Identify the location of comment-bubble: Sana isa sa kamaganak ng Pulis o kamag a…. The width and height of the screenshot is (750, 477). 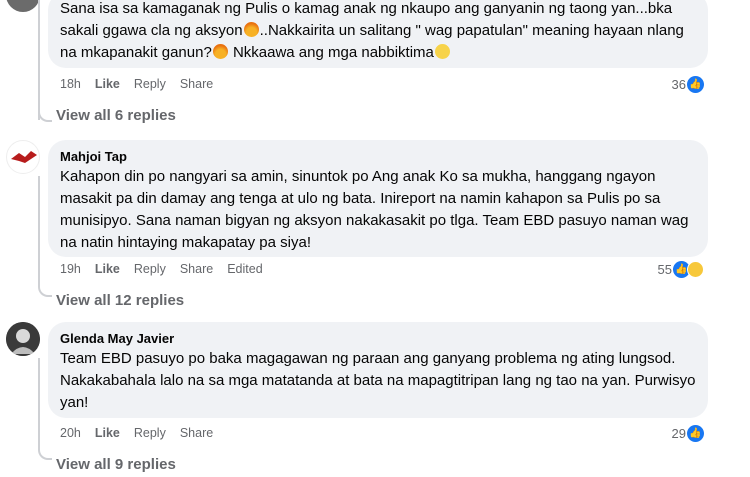
(378, 34).